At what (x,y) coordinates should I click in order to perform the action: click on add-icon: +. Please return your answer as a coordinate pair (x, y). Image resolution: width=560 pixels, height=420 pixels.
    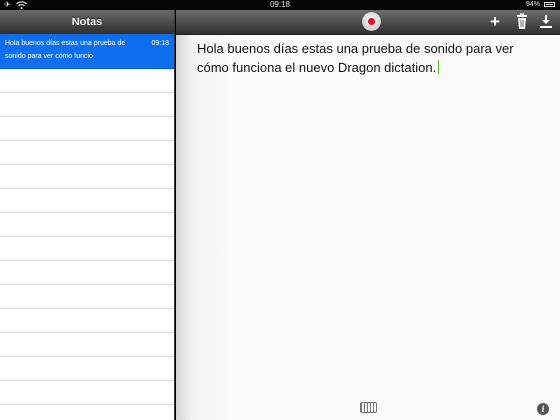
    Looking at the image, I should click on (495, 22).